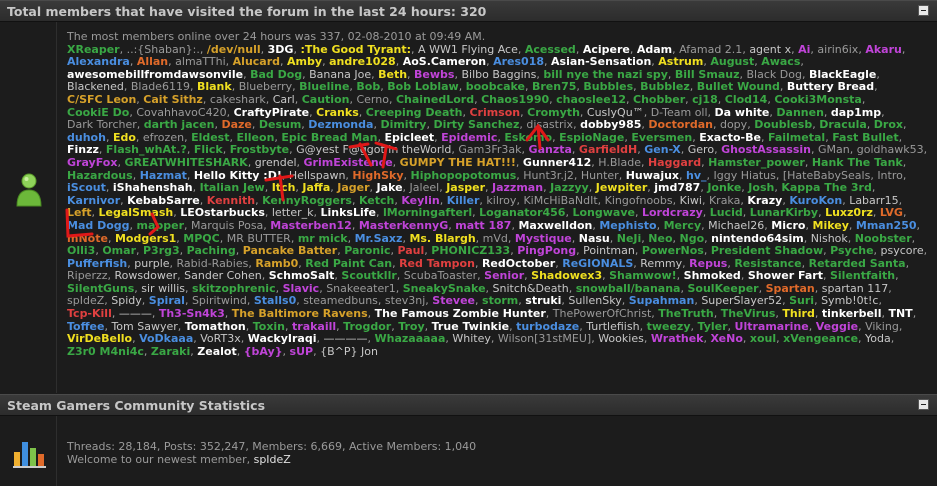 This screenshot has height=486, width=937. Describe the element at coordinates (773, 74) in the screenshot. I see `member-link: Black Dog` at that location.